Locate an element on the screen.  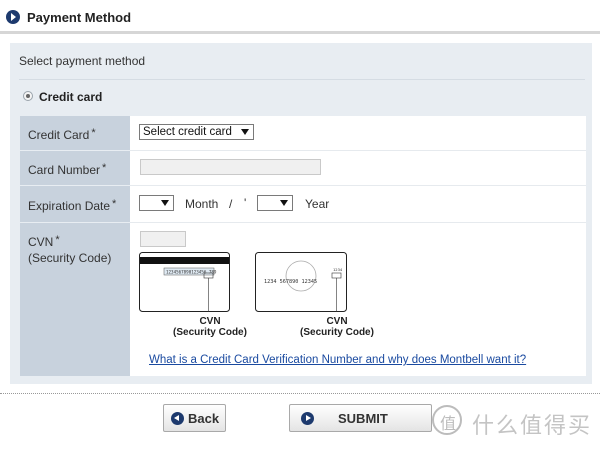
cvn-sublabel: (Security Code) is located at coordinates (70, 258).